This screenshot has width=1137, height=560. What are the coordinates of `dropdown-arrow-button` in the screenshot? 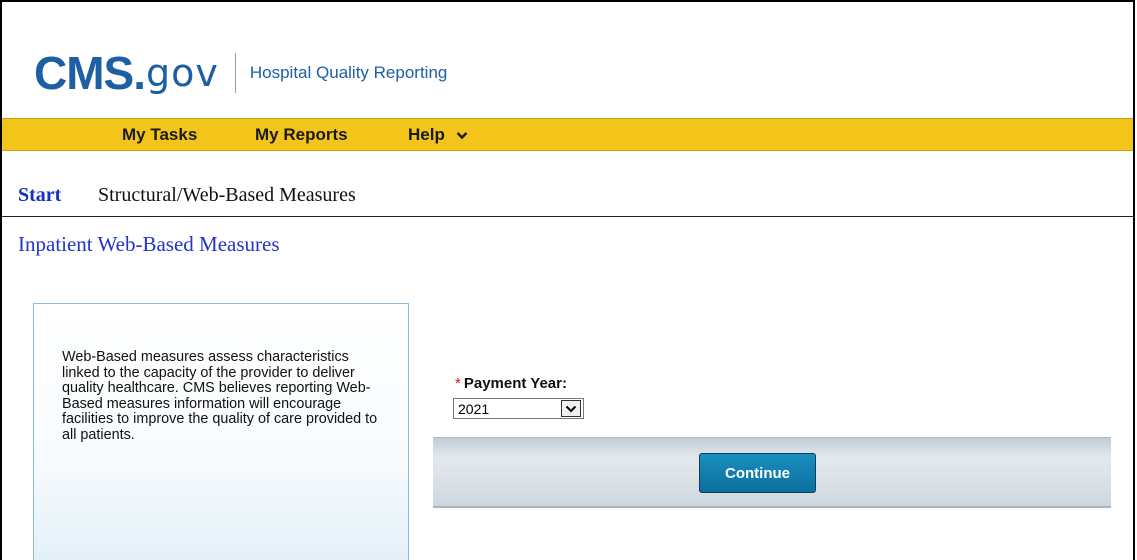 It's located at (571, 408).